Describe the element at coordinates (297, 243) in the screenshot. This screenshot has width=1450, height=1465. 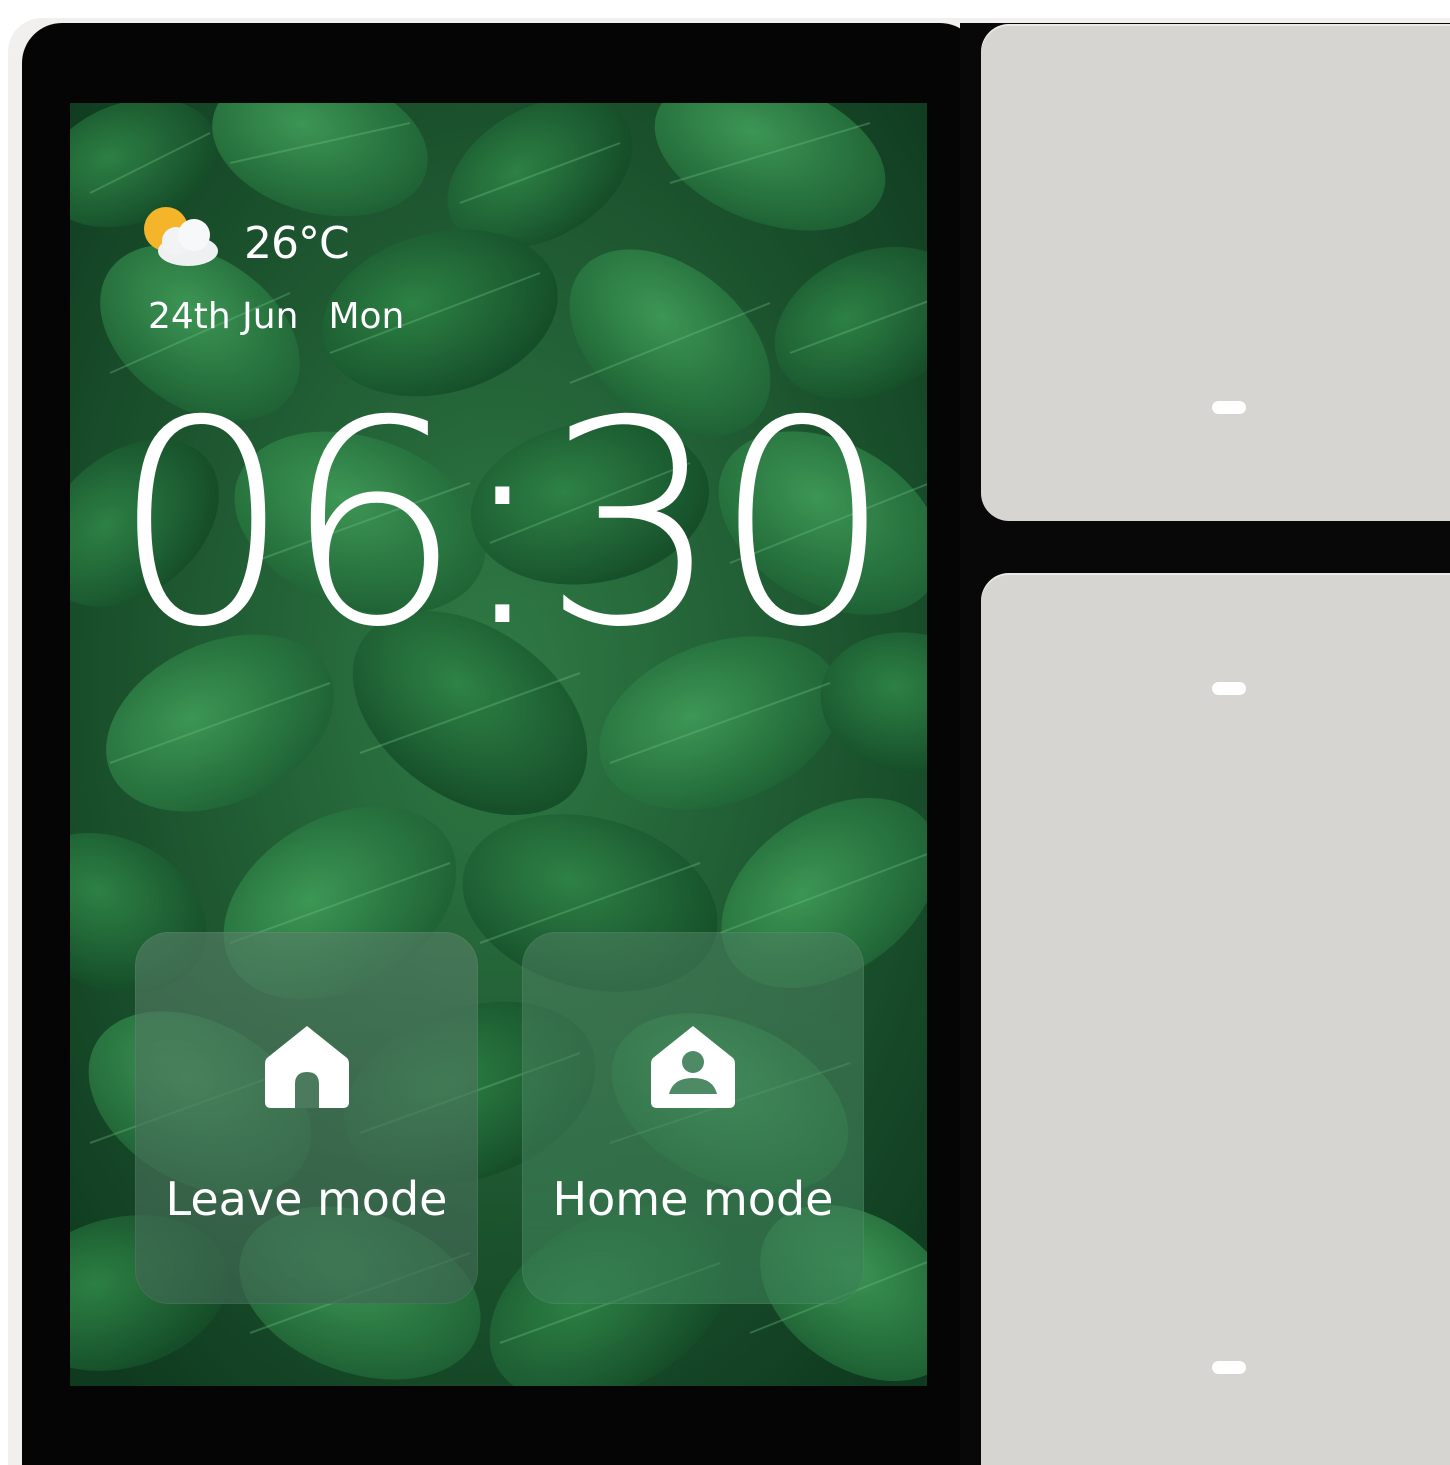
I see `temperature-readout: 26°C` at that location.